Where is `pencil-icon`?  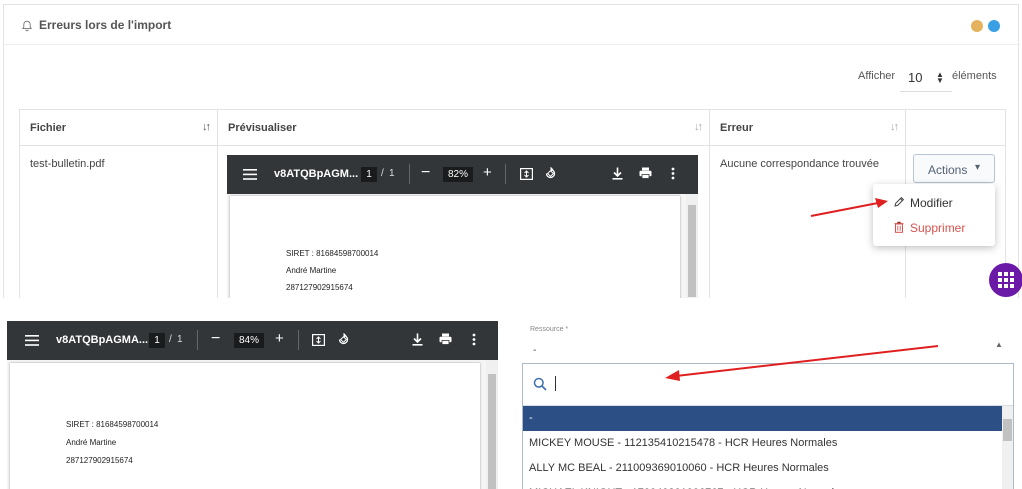
pencil-icon is located at coordinates (899, 201).